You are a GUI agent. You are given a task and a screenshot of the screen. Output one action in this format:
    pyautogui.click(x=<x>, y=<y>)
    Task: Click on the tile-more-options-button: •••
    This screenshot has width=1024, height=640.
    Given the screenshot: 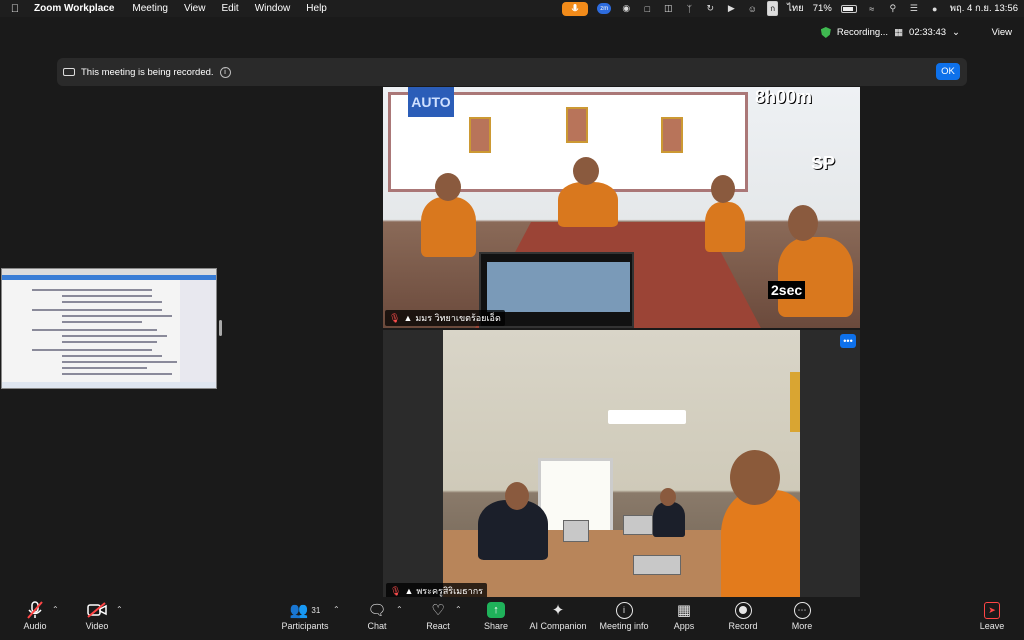 What is the action you would take?
    pyautogui.click(x=848, y=341)
    